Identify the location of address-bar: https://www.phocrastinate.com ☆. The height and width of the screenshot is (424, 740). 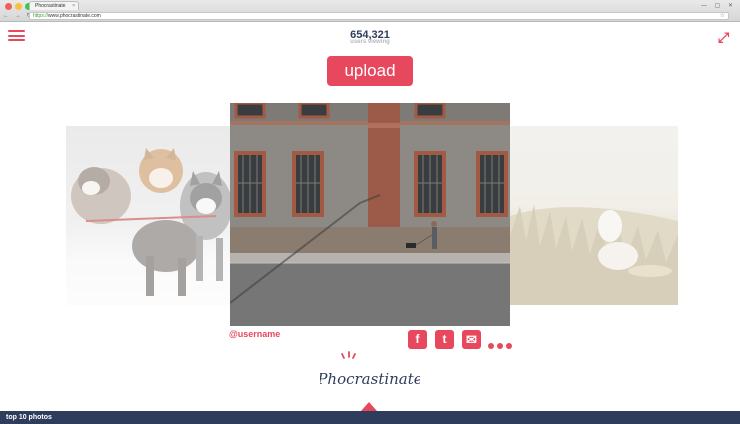
(379, 16).